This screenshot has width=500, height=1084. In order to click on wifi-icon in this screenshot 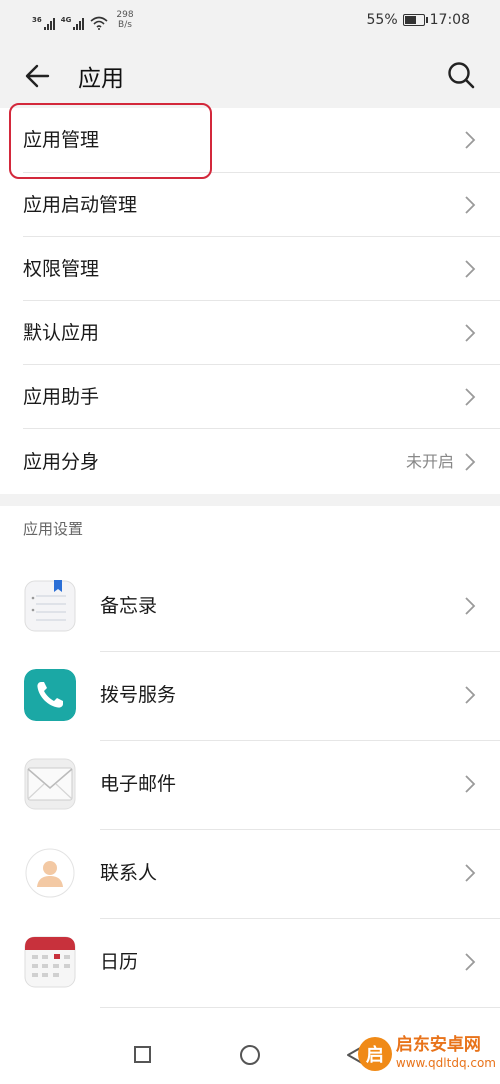, I will do `click(99, 23)`.